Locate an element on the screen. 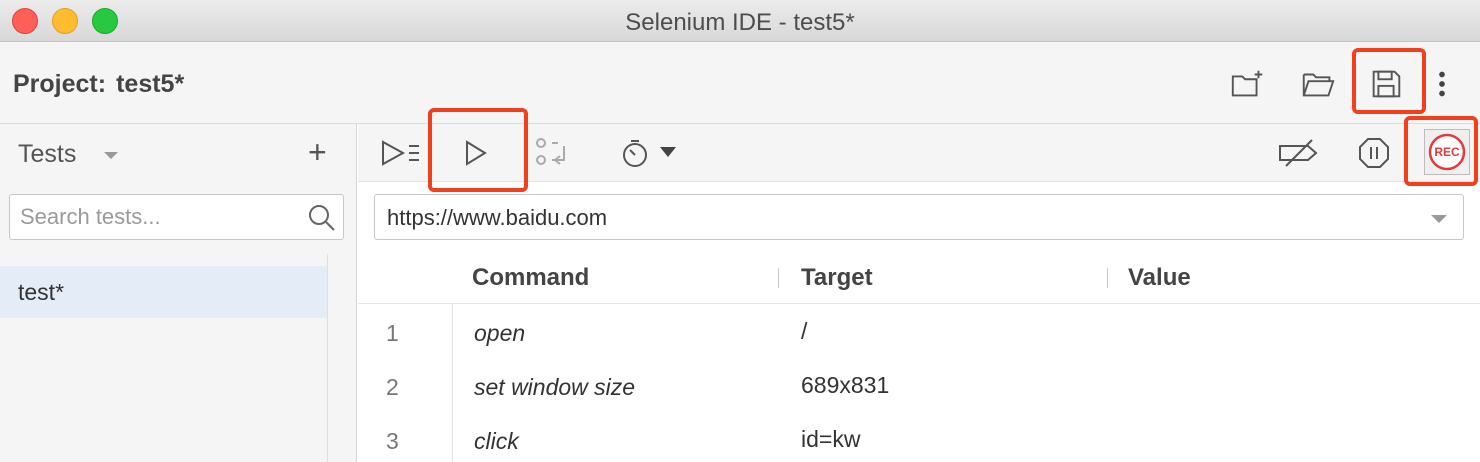  save-icon is located at coordinates (1386, 84).